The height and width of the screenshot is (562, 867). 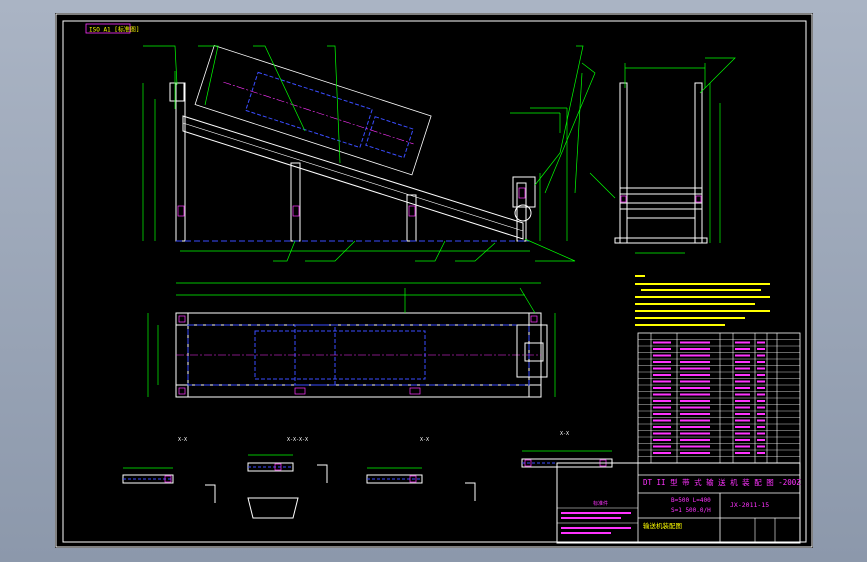 I want to click on parts-list-table, so click(x=719, y=398).